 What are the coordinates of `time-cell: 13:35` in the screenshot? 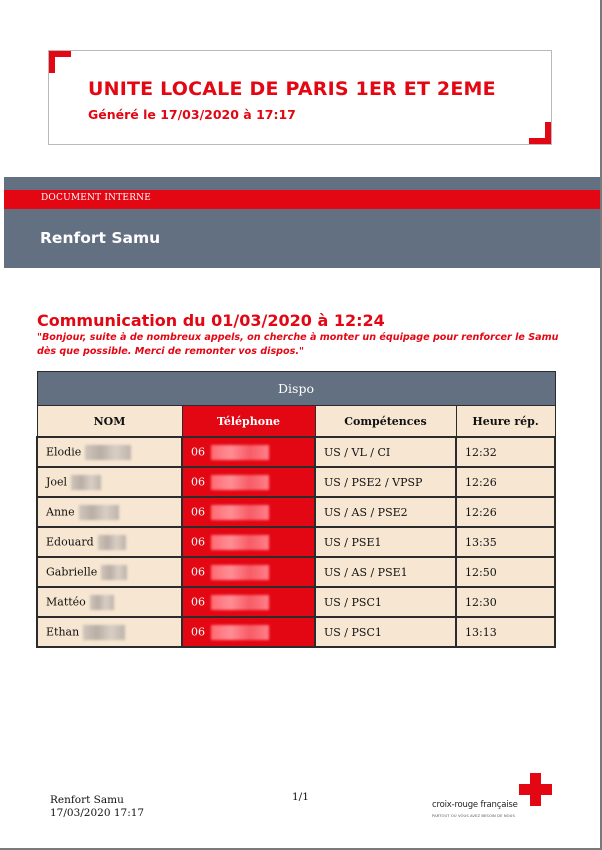 It's located at (505, 542).